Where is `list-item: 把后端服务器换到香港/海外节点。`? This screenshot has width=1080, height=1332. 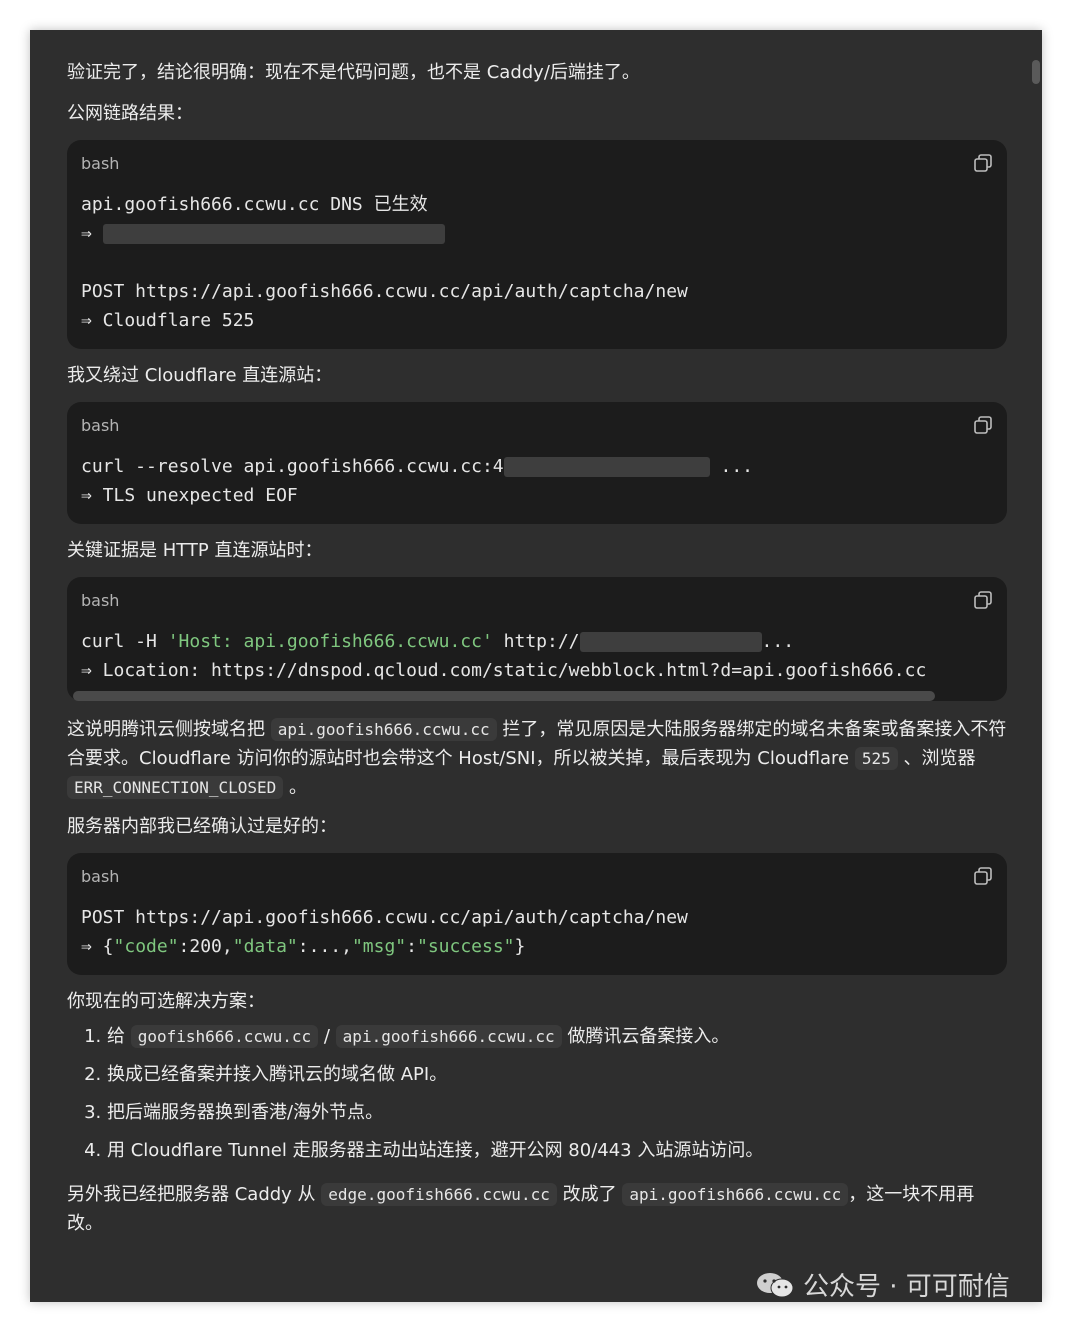 list-item: 把后端服务器换到香港/海外节点。 is located at coordinates (557, 1113).